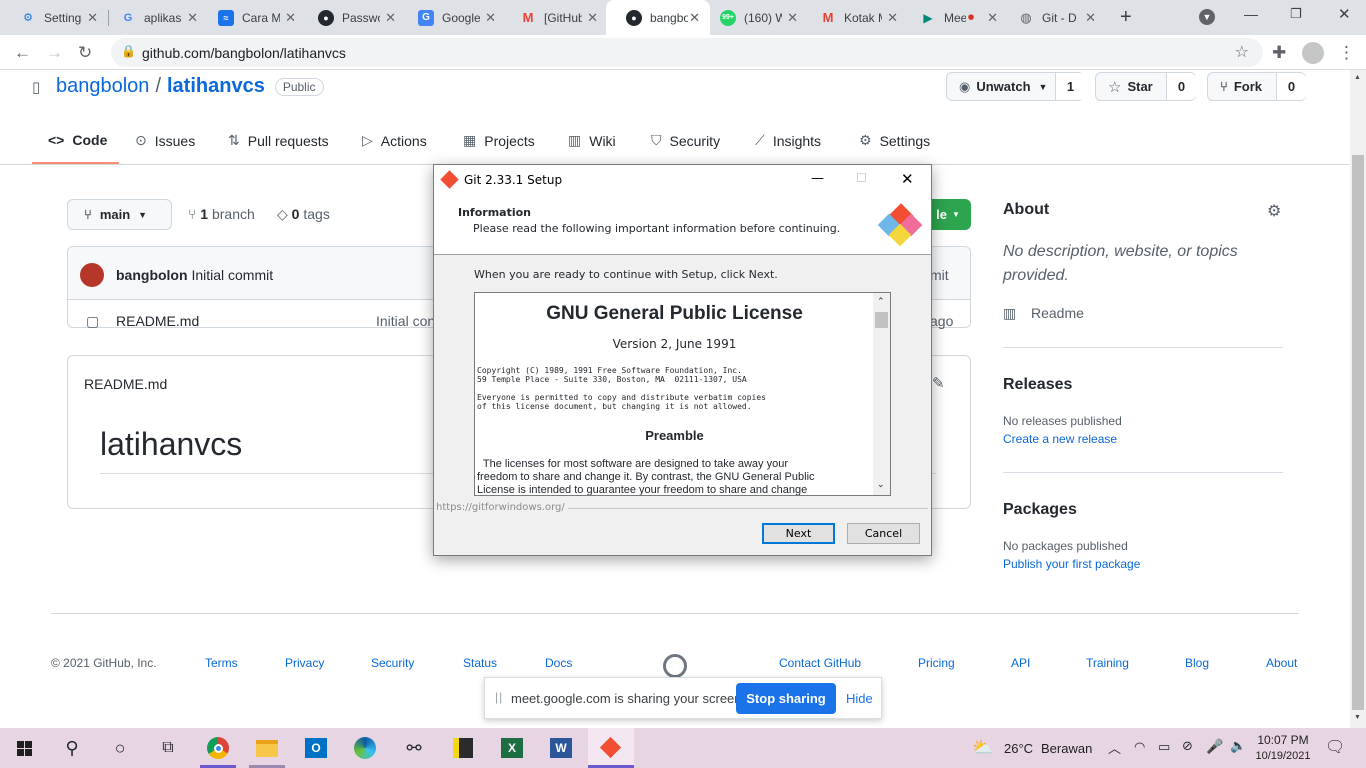 The height and width of the screenshot is (768, 1366). I want to click on browser-tab: ● Password ✕, so click(352, 17).